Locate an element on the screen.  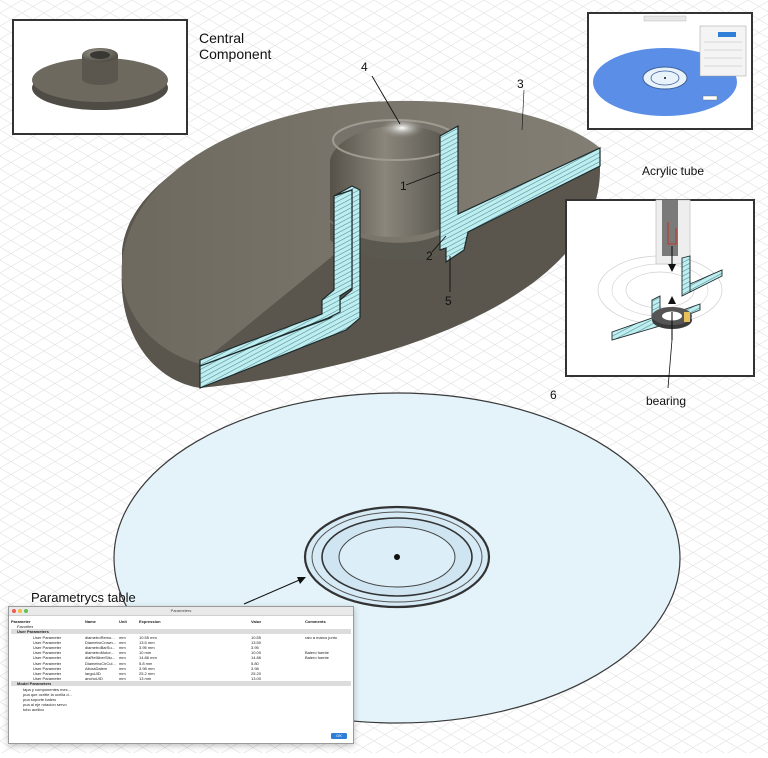
inset-assembly-view is located at coordinates (670, 71).